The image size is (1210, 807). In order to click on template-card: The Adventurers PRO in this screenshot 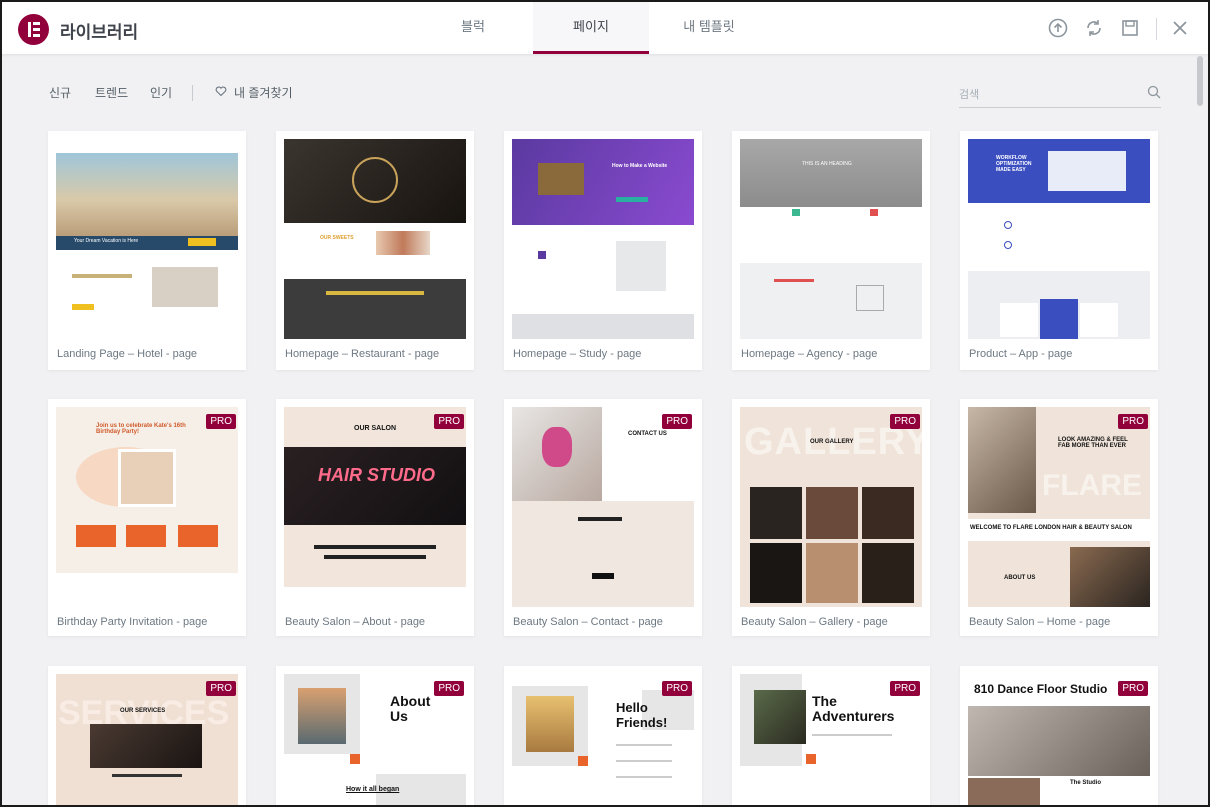, I will do `click(831, 735)`.